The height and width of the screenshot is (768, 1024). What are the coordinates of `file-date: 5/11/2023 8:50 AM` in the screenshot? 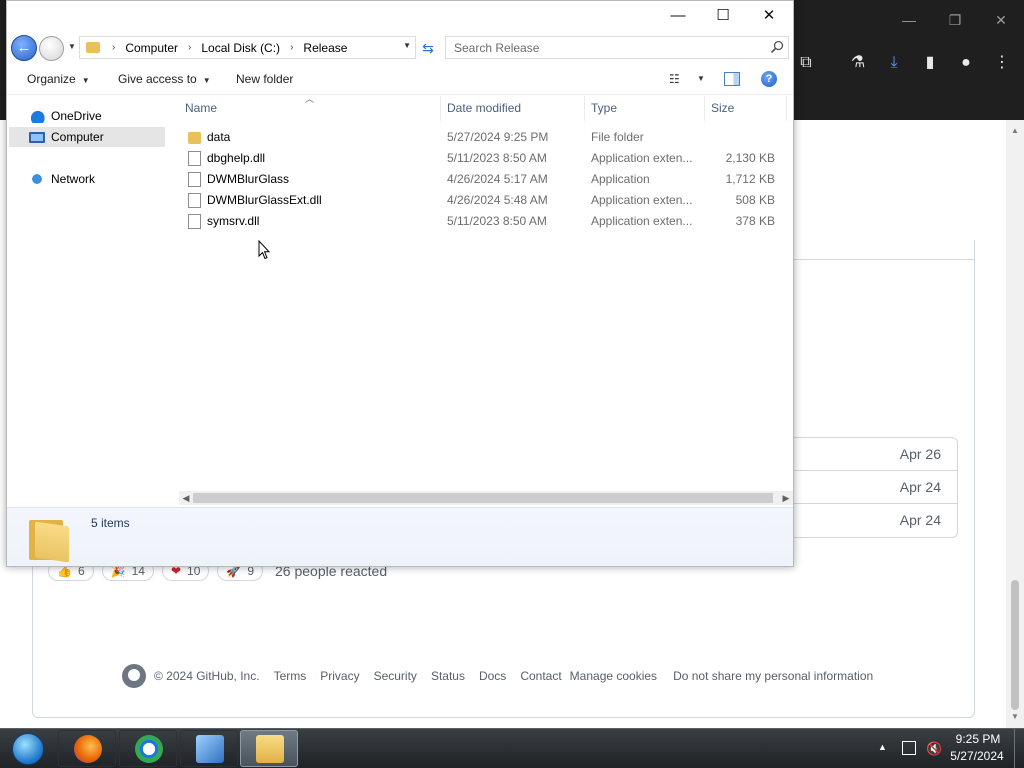 It's located at (497, 221).